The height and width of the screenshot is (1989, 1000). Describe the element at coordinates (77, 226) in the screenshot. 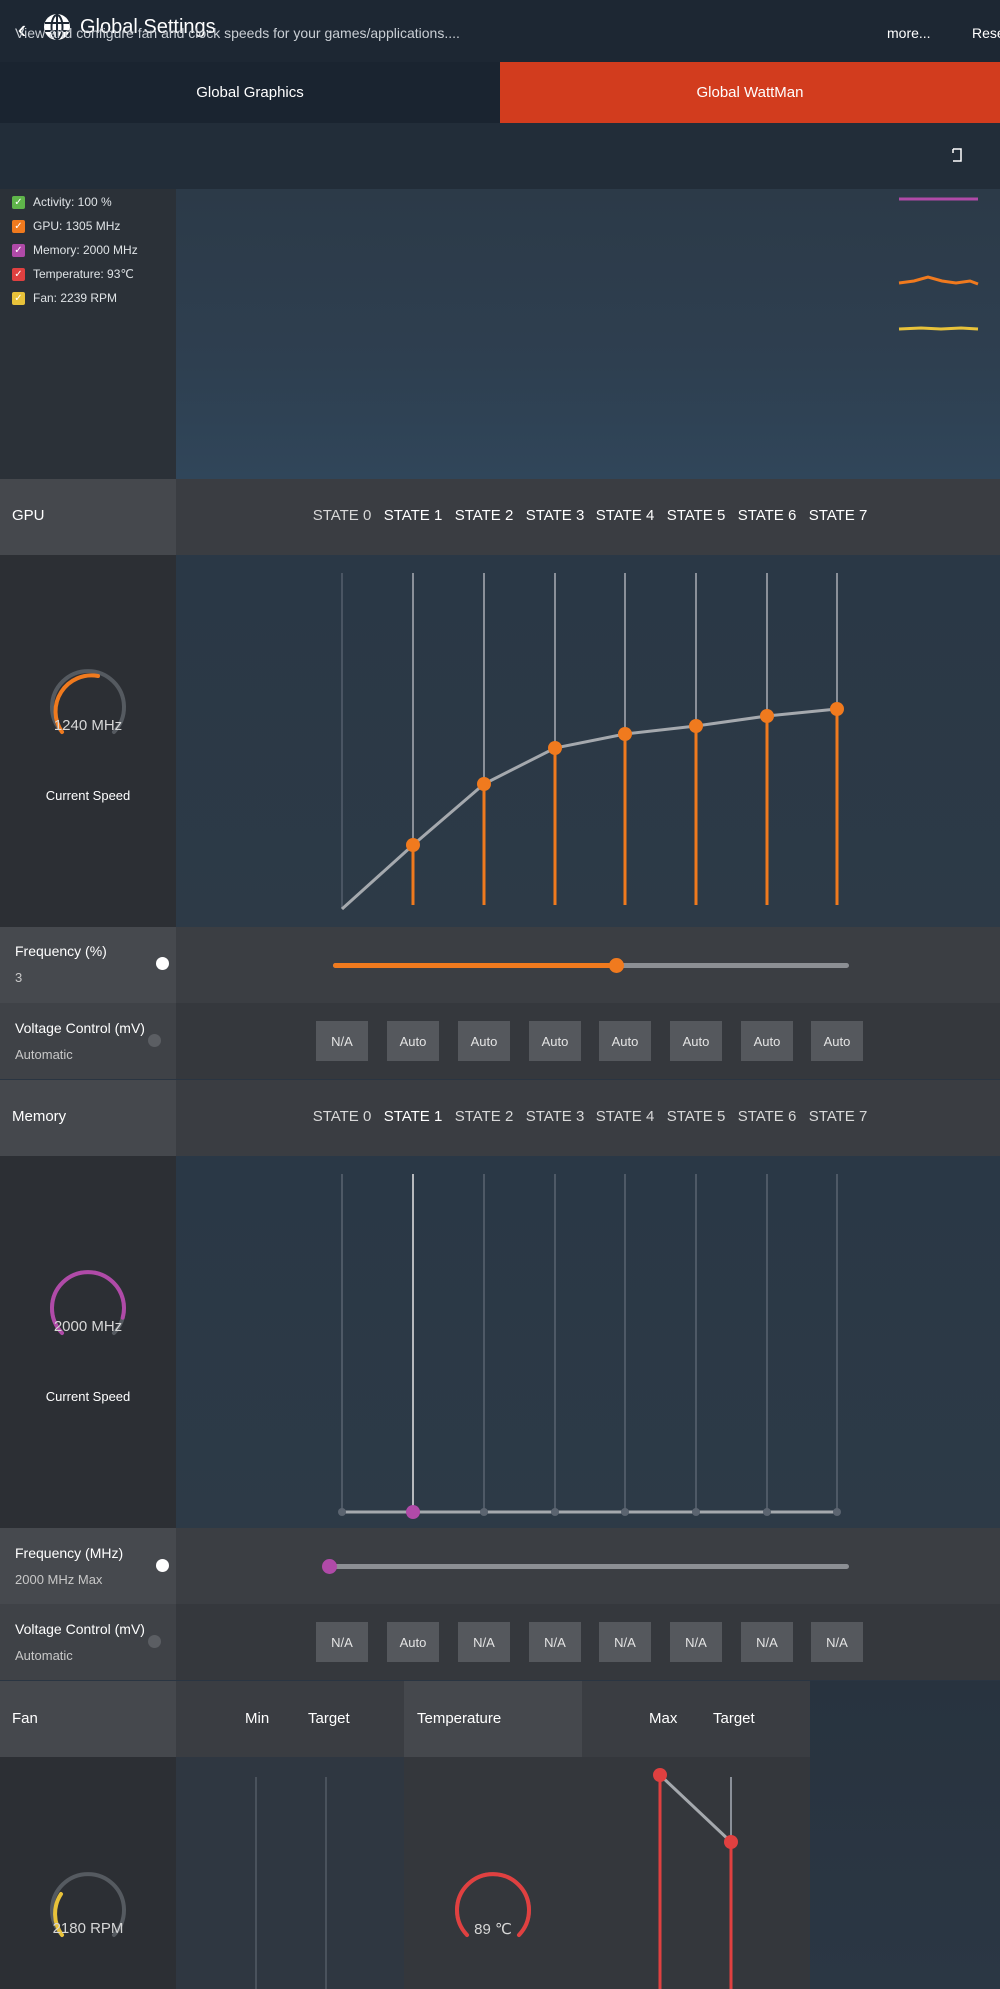

I see `legend-label: GPU: 1305 MHz` at that location.